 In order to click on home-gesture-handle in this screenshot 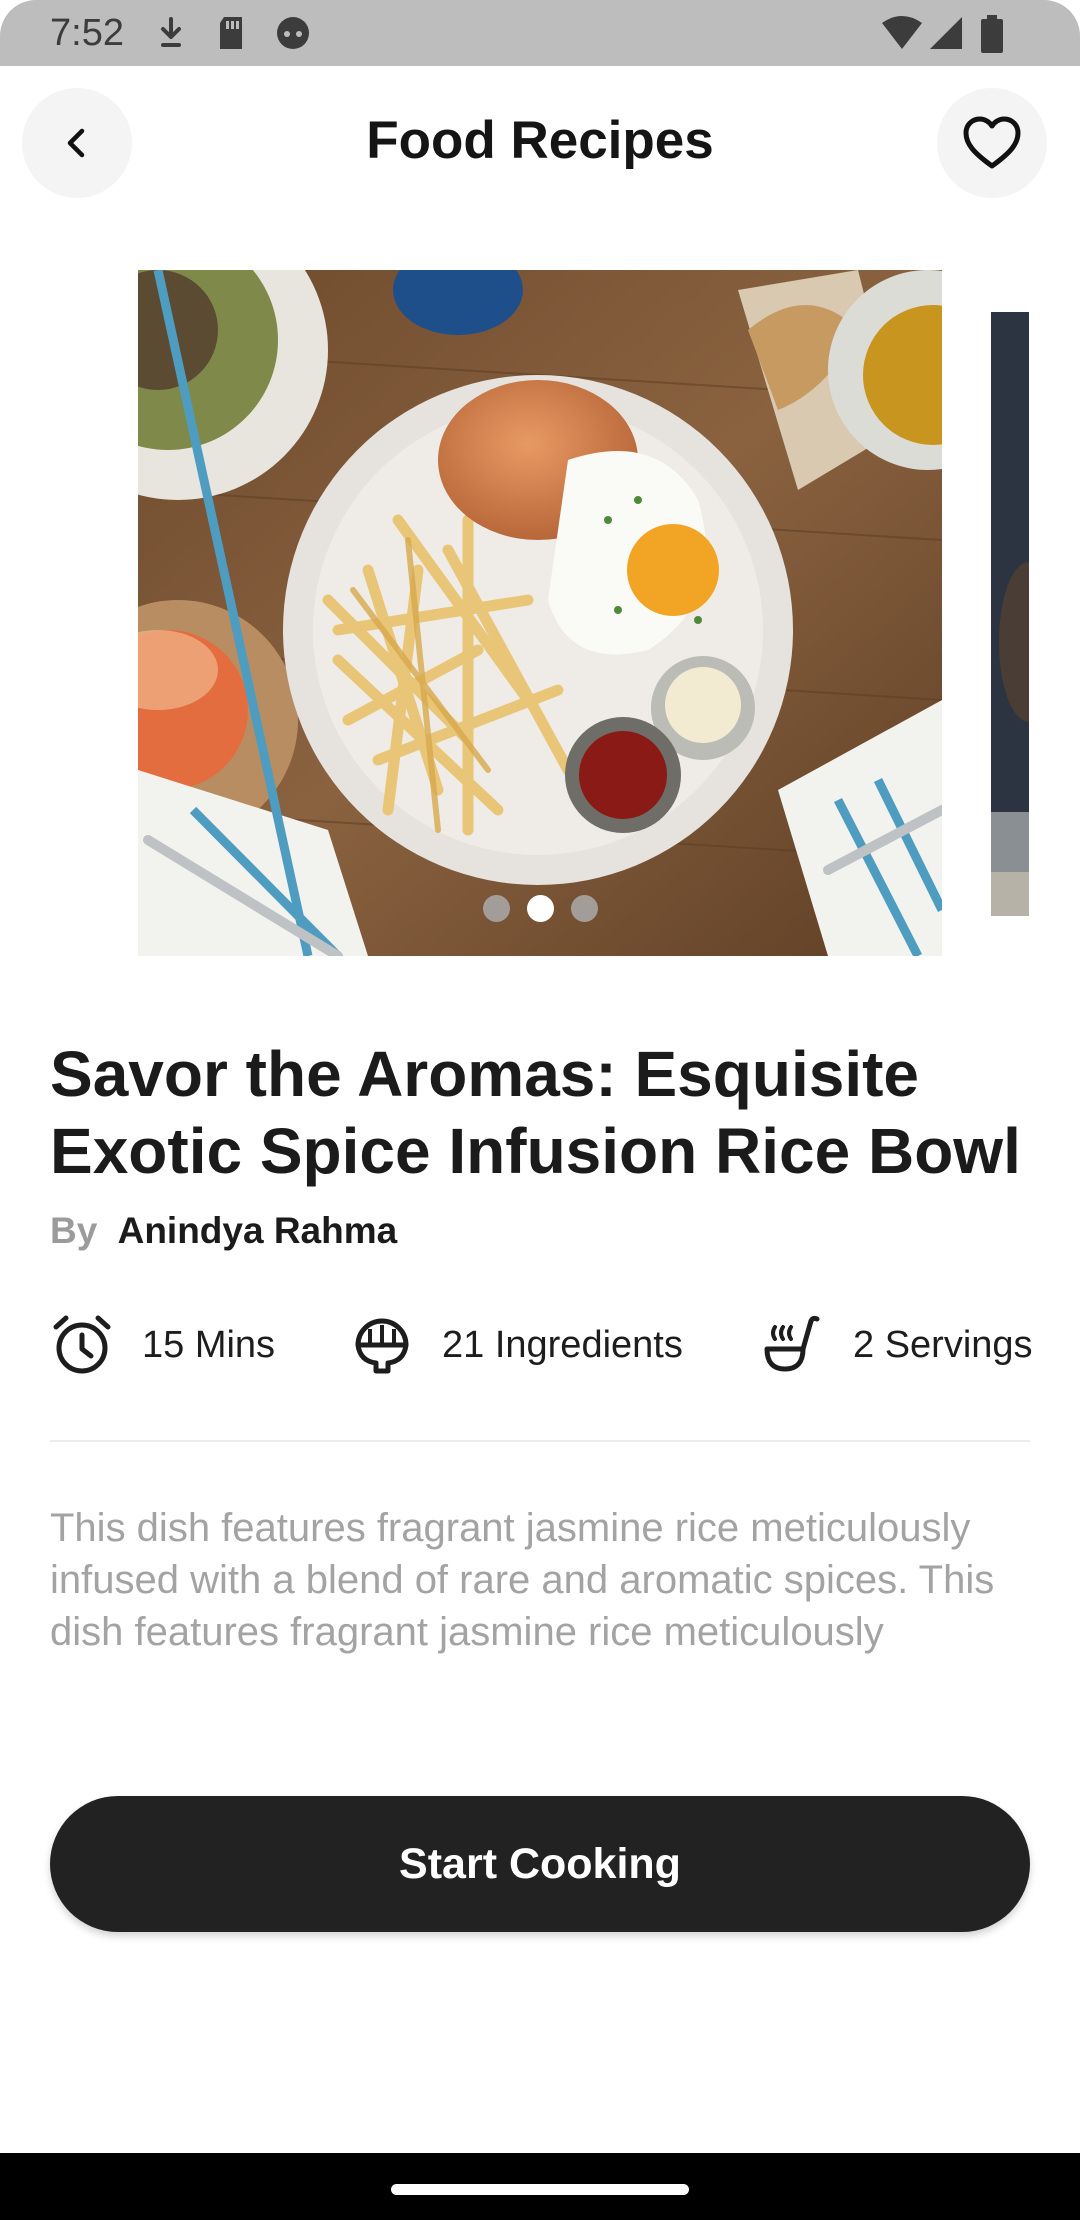, I will do `click(540, 2189)`.